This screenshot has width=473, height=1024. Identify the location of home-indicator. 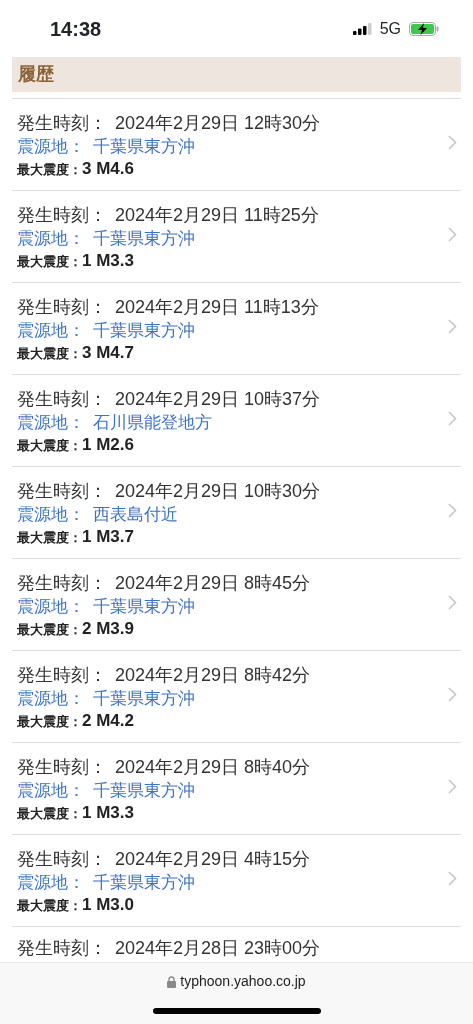
(236, 1011).